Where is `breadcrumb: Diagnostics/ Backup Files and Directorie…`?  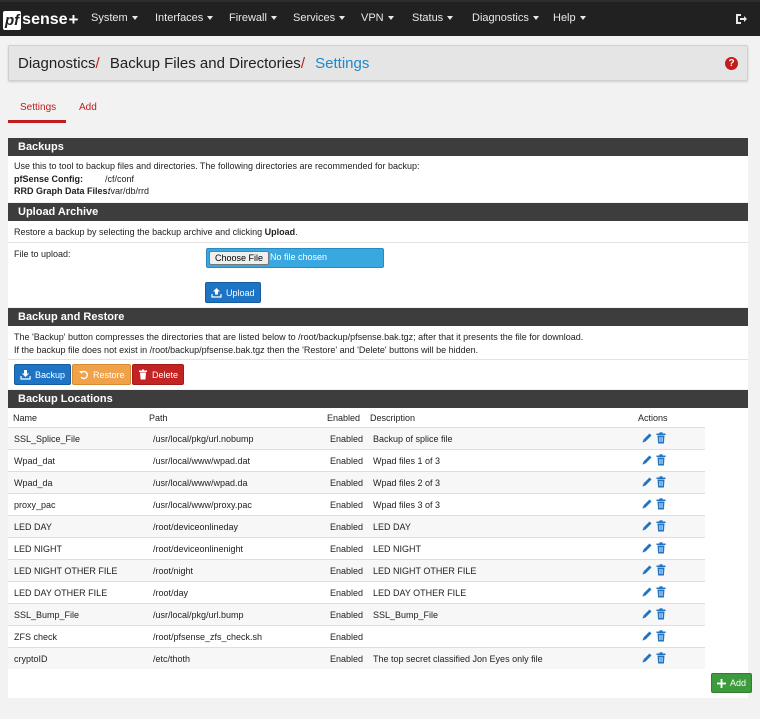
breadcrumb: Diagnostics/ Backup Files and Directorie… is located at coordinates (193, 63).